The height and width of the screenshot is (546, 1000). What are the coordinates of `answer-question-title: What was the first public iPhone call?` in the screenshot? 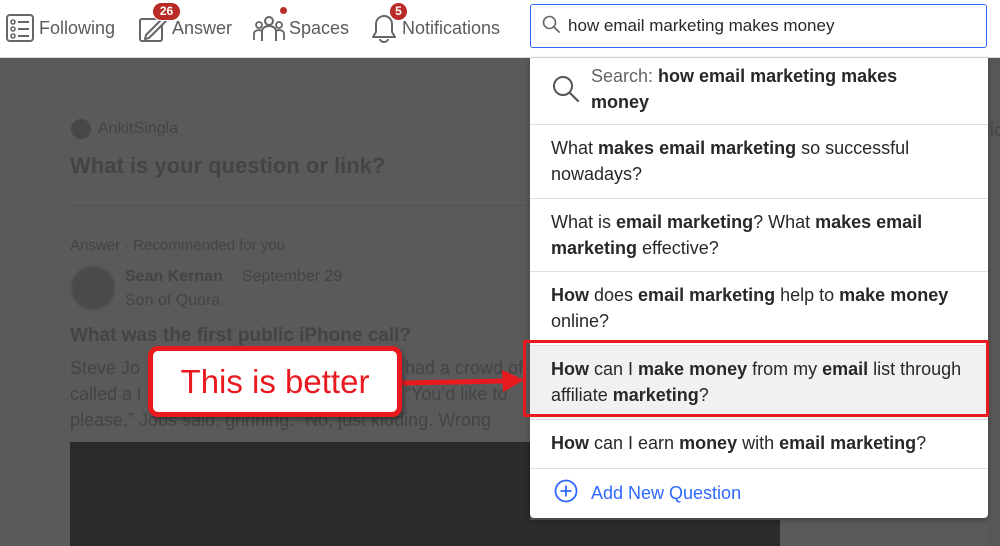 It's located at (240, 335).